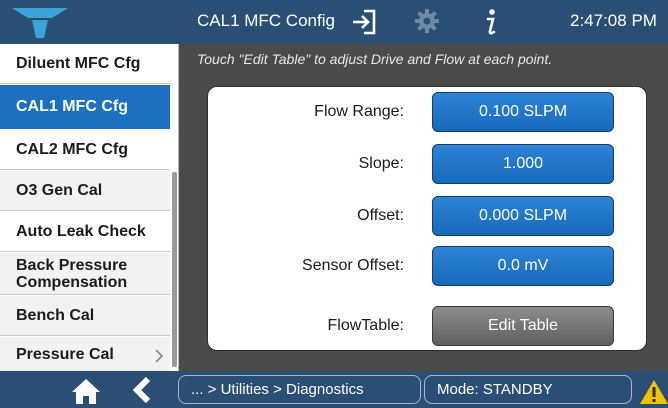 This screenshot has height=408, width=668. What do you see at coordinates (78, 63) in the screenshot?
I see `sidebar-item-label: Diluent MFC Cfg` at bounding box center [78, 63].